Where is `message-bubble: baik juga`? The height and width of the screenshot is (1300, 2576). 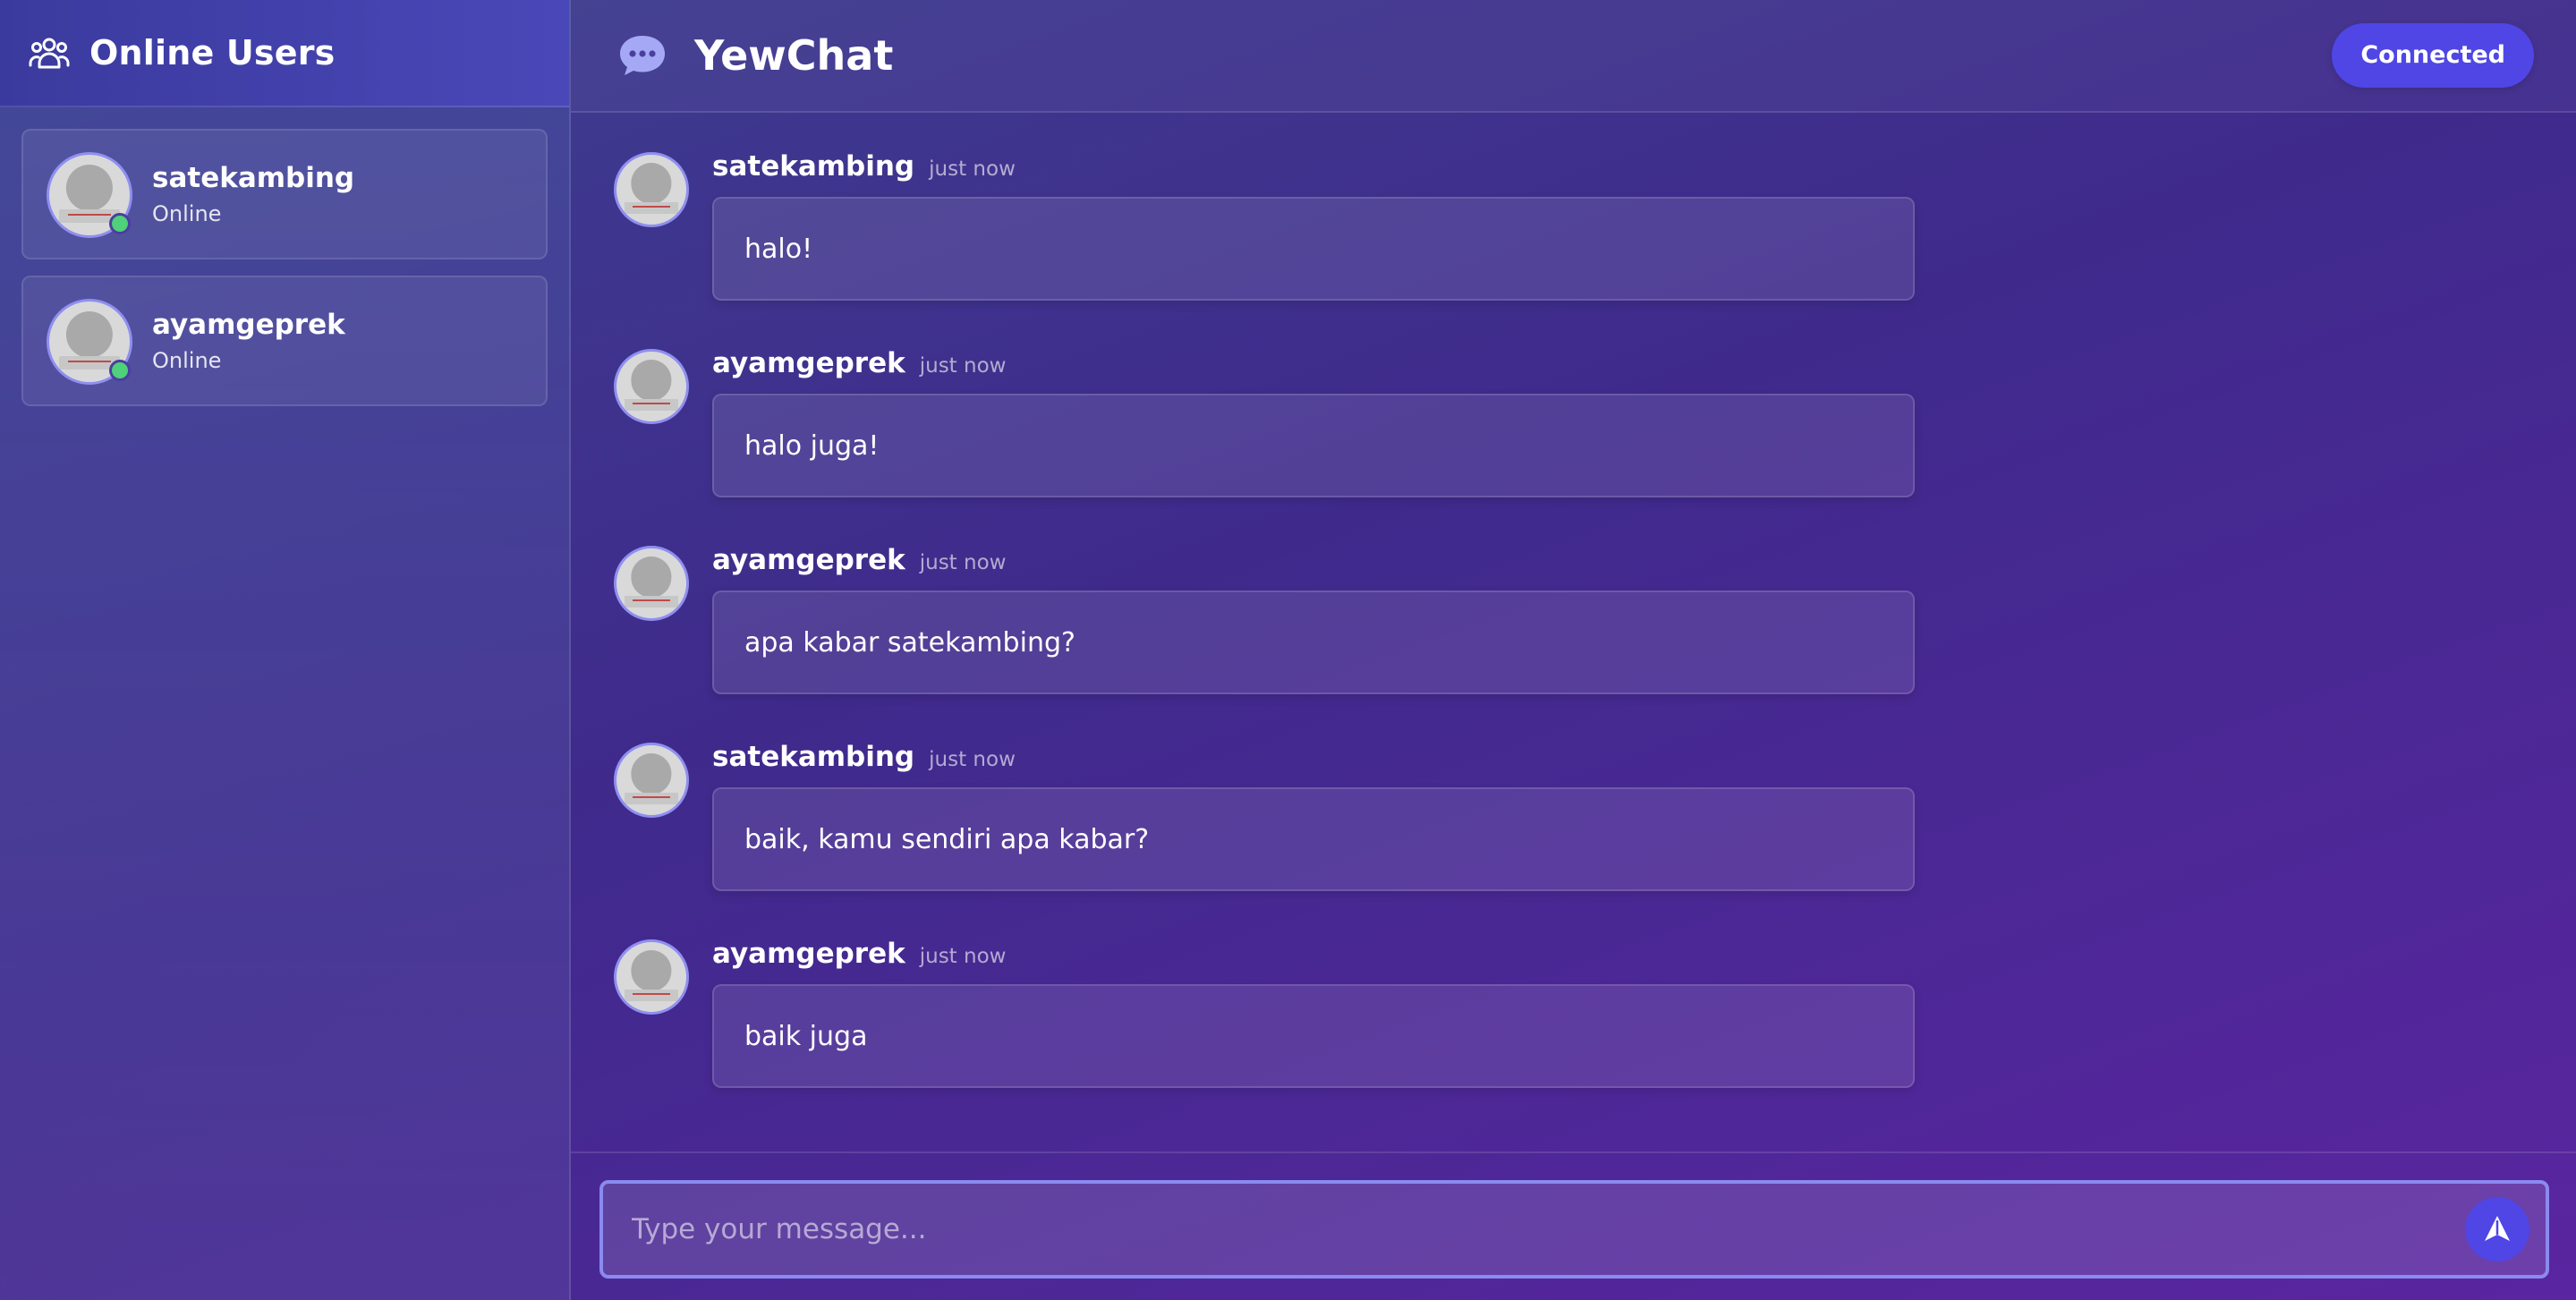
message-bubble: baik juga is located at coordinates (1313, 1036).